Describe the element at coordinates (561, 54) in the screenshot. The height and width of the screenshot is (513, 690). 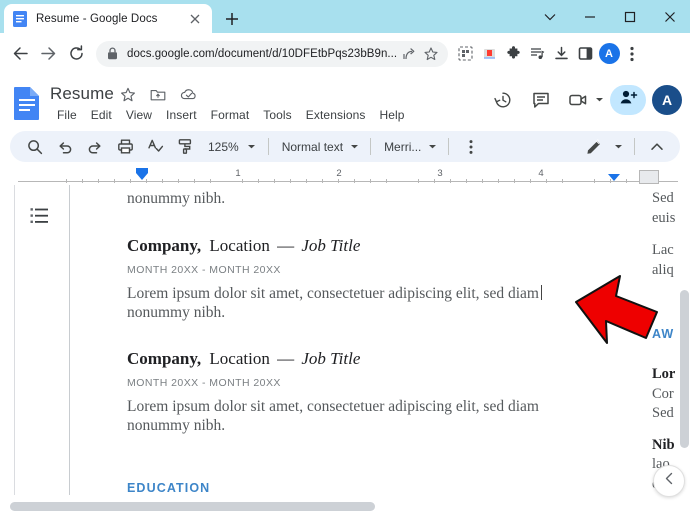
I see `download-icon` at that location.